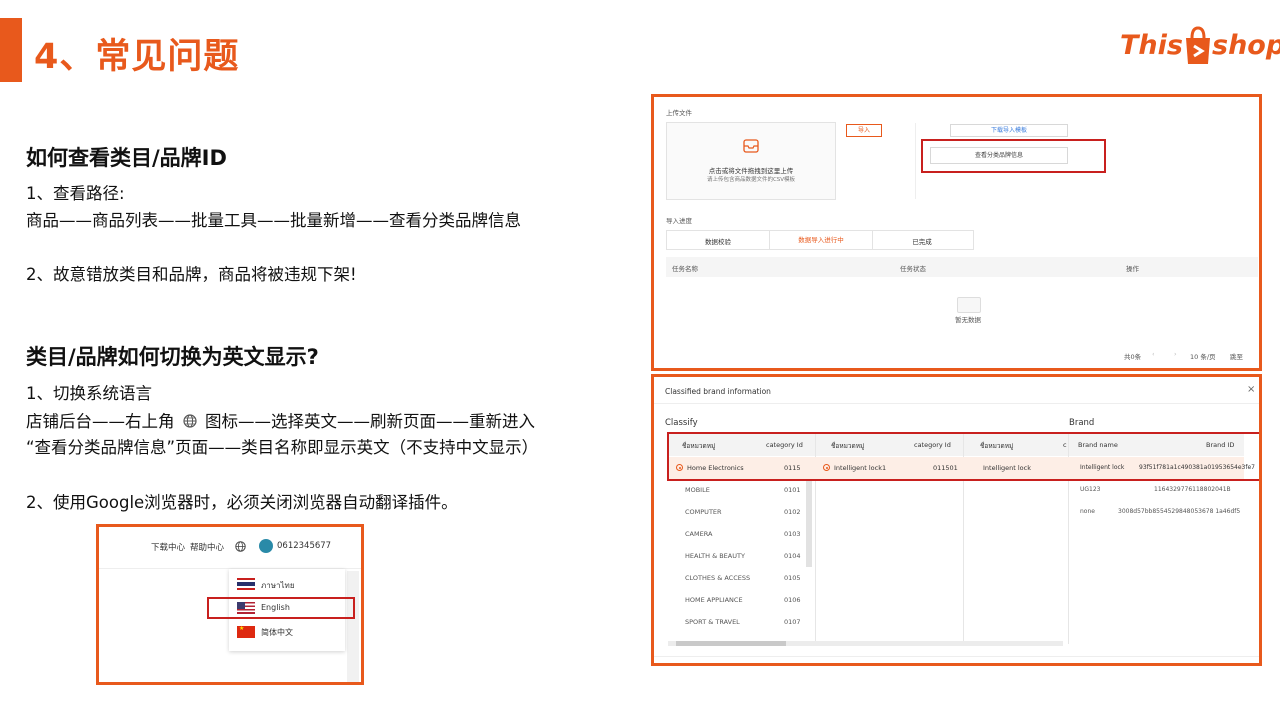 The image size is (1280, 720). I want to click on faq1-step2: 2、故意错放类目和品牌，商品将被违规下架!, so click(191, 274).